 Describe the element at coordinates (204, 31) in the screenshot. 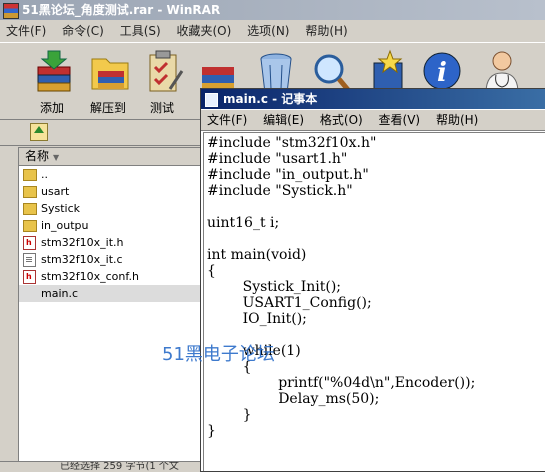

I see `menu-favorites: 收藏夹(O)` at that location.